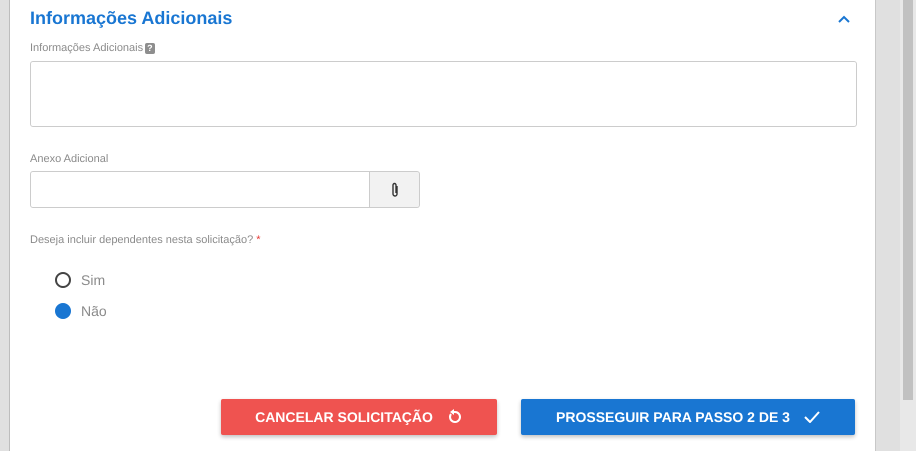 The image size is (920, 451). I want to click on chevron-up-icon, so click(844, 18).